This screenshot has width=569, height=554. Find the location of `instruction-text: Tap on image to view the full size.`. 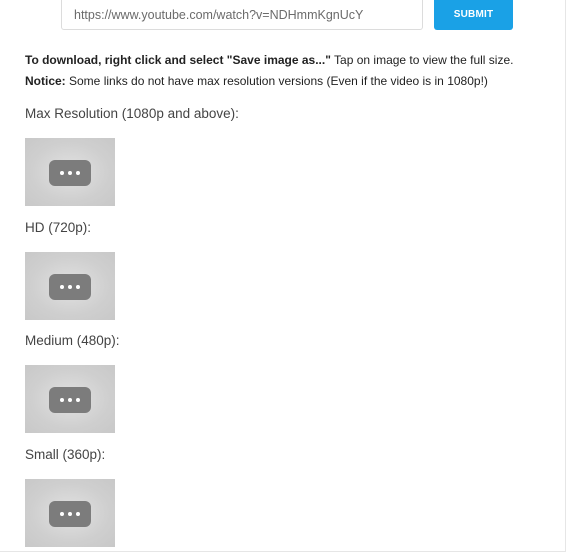

instruction-text: Tap on image to view the full size. is located at coordinates (422, 60).